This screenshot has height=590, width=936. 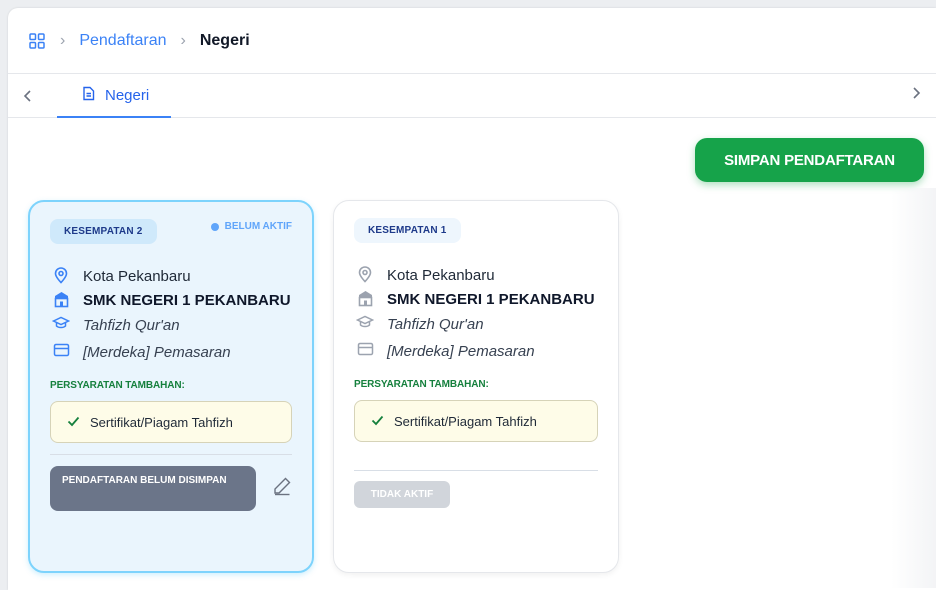 What do you see at coordinates (472, 41) in the screenshot?
I see `breadcrumb: › Pendaftaran › Negeri` at bounding box center [472, 41].